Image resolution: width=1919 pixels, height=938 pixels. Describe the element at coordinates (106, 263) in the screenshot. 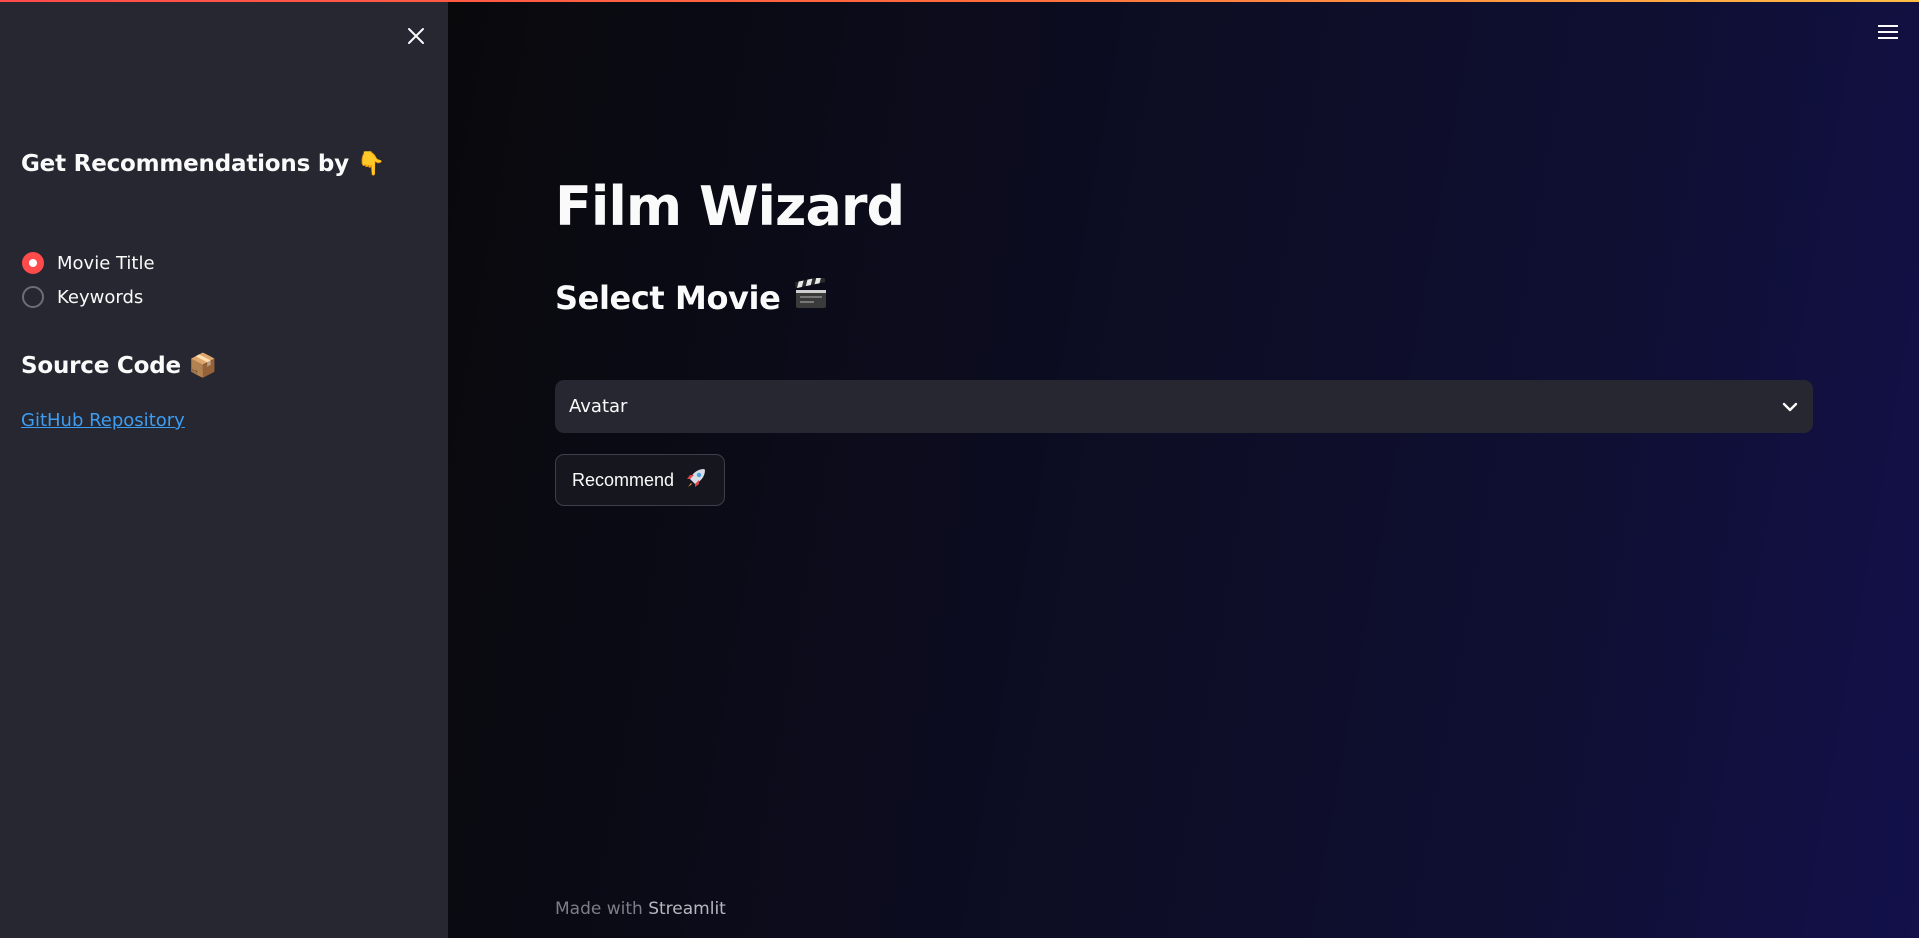

I see `radio-label: Movie Title` at that location.